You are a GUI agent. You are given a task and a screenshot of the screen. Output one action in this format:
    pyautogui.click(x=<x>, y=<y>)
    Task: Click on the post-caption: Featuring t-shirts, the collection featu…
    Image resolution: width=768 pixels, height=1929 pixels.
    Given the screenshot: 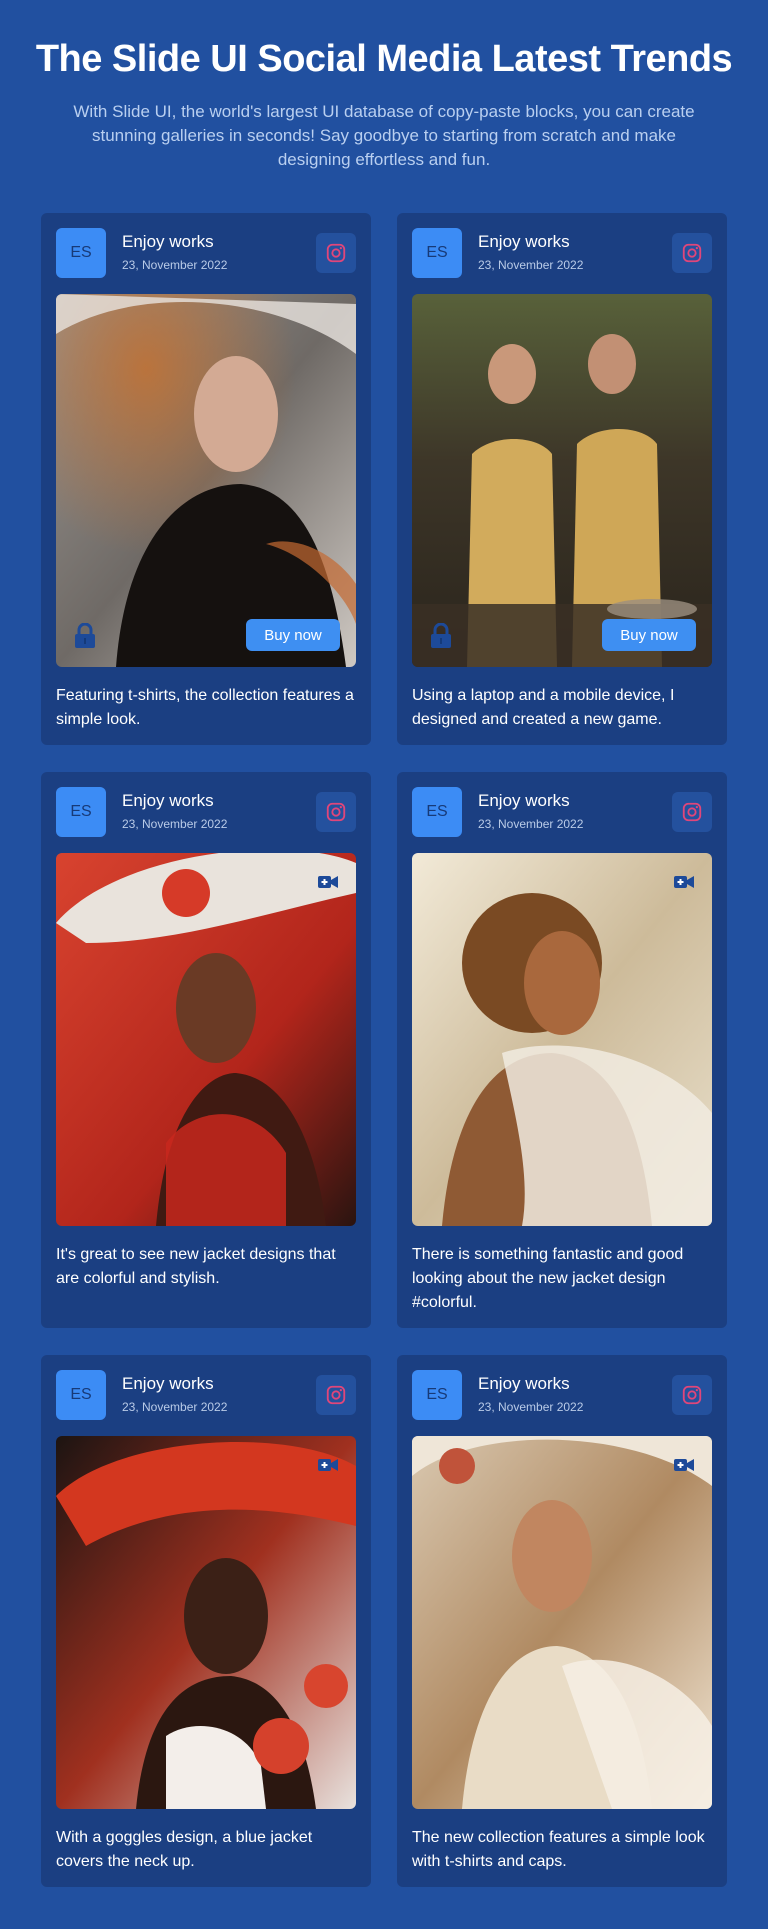 What is the action you would take?
    pyautogui.click(x=205, y=707)
    